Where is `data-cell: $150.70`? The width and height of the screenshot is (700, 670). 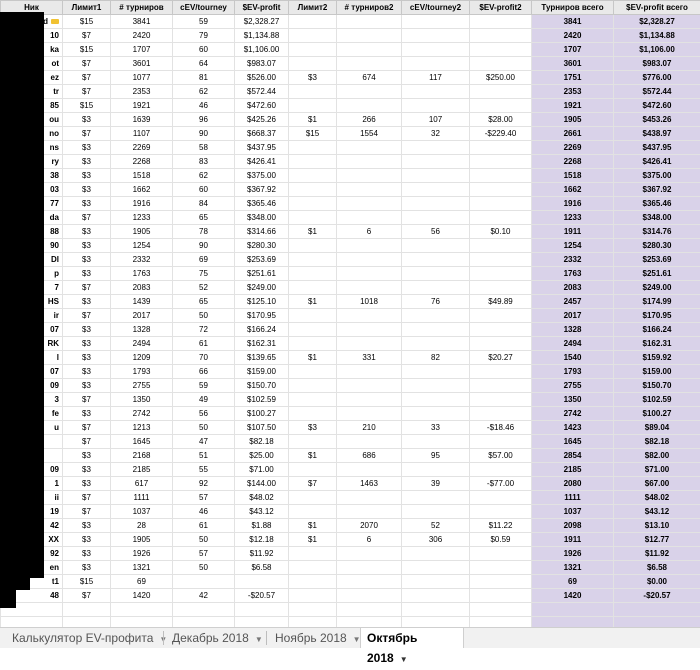
data-cell: $150.70 is located at coordinates (262, 386).